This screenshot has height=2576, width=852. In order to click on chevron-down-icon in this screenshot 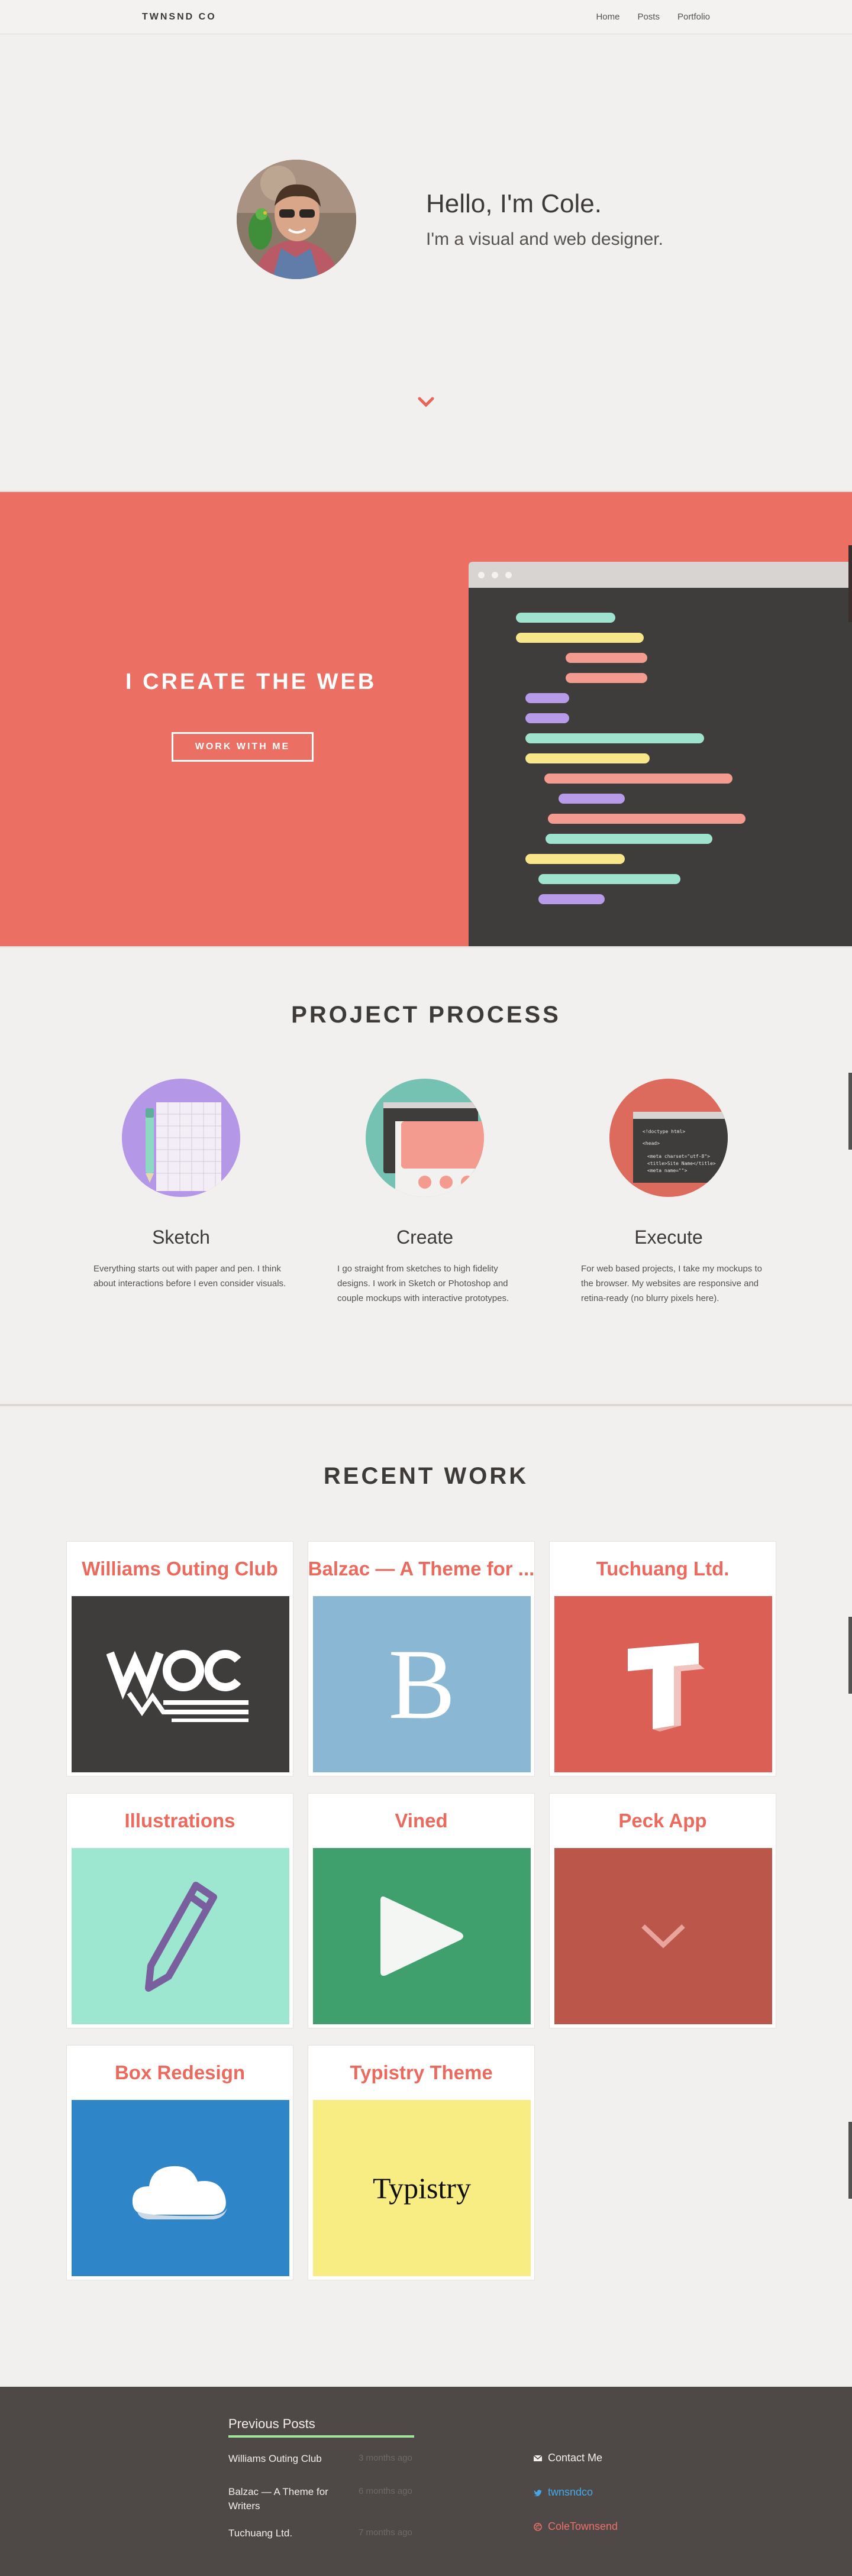, I will do `click(663, 1936)`.